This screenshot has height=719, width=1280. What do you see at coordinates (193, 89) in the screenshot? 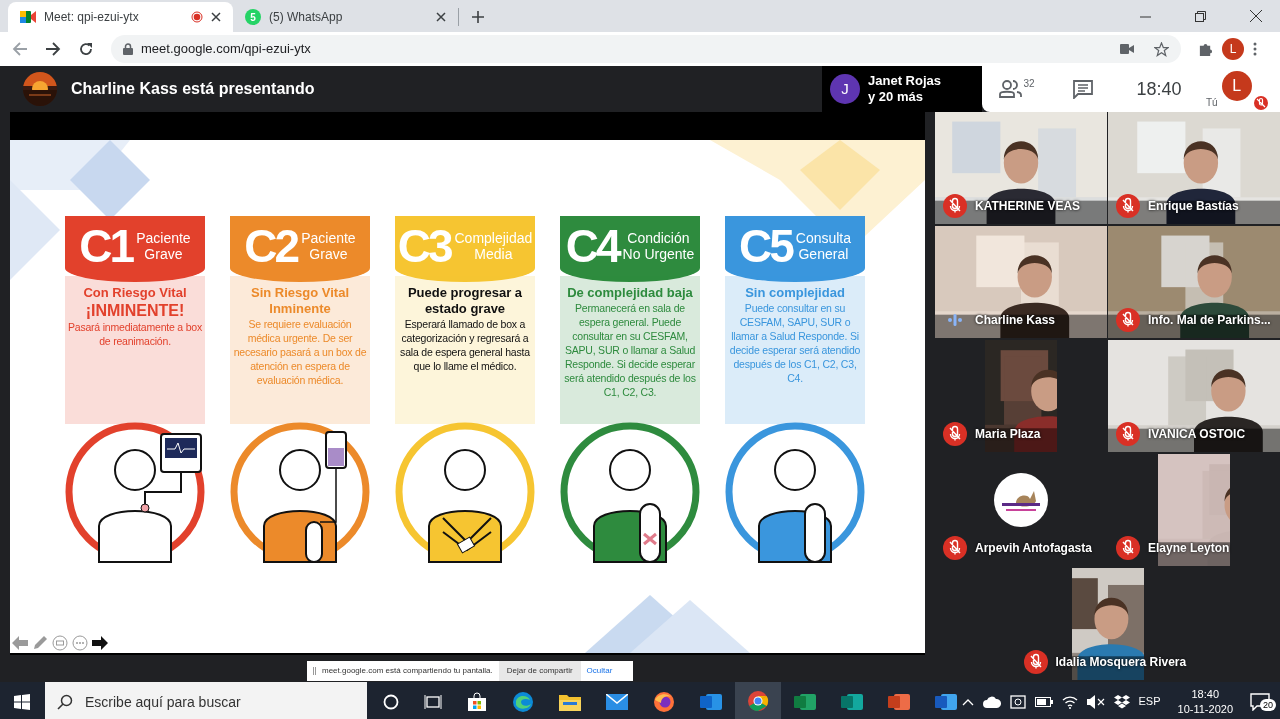
I see `presenter-text: Charline Kass está presentando` at bounding box center [193, 89].